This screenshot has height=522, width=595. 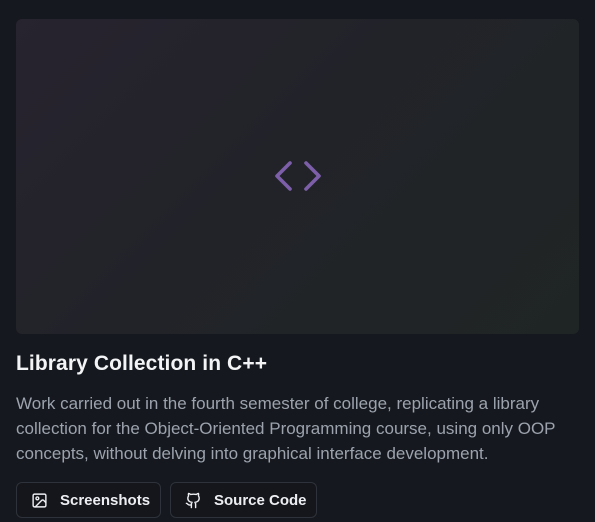 What do you see at coordinates (193, 500) in the screenshot?
I see `github-icon` at bounding box center [193, 500].